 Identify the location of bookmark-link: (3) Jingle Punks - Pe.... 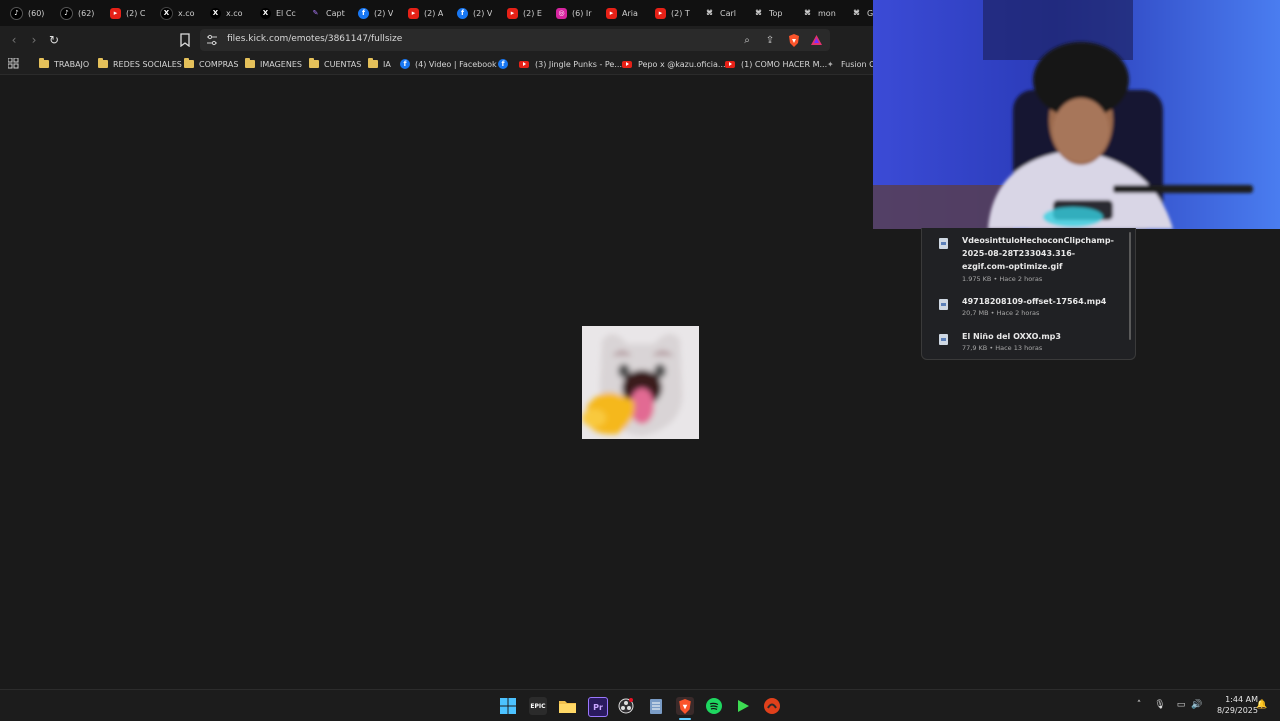
(570, 64).